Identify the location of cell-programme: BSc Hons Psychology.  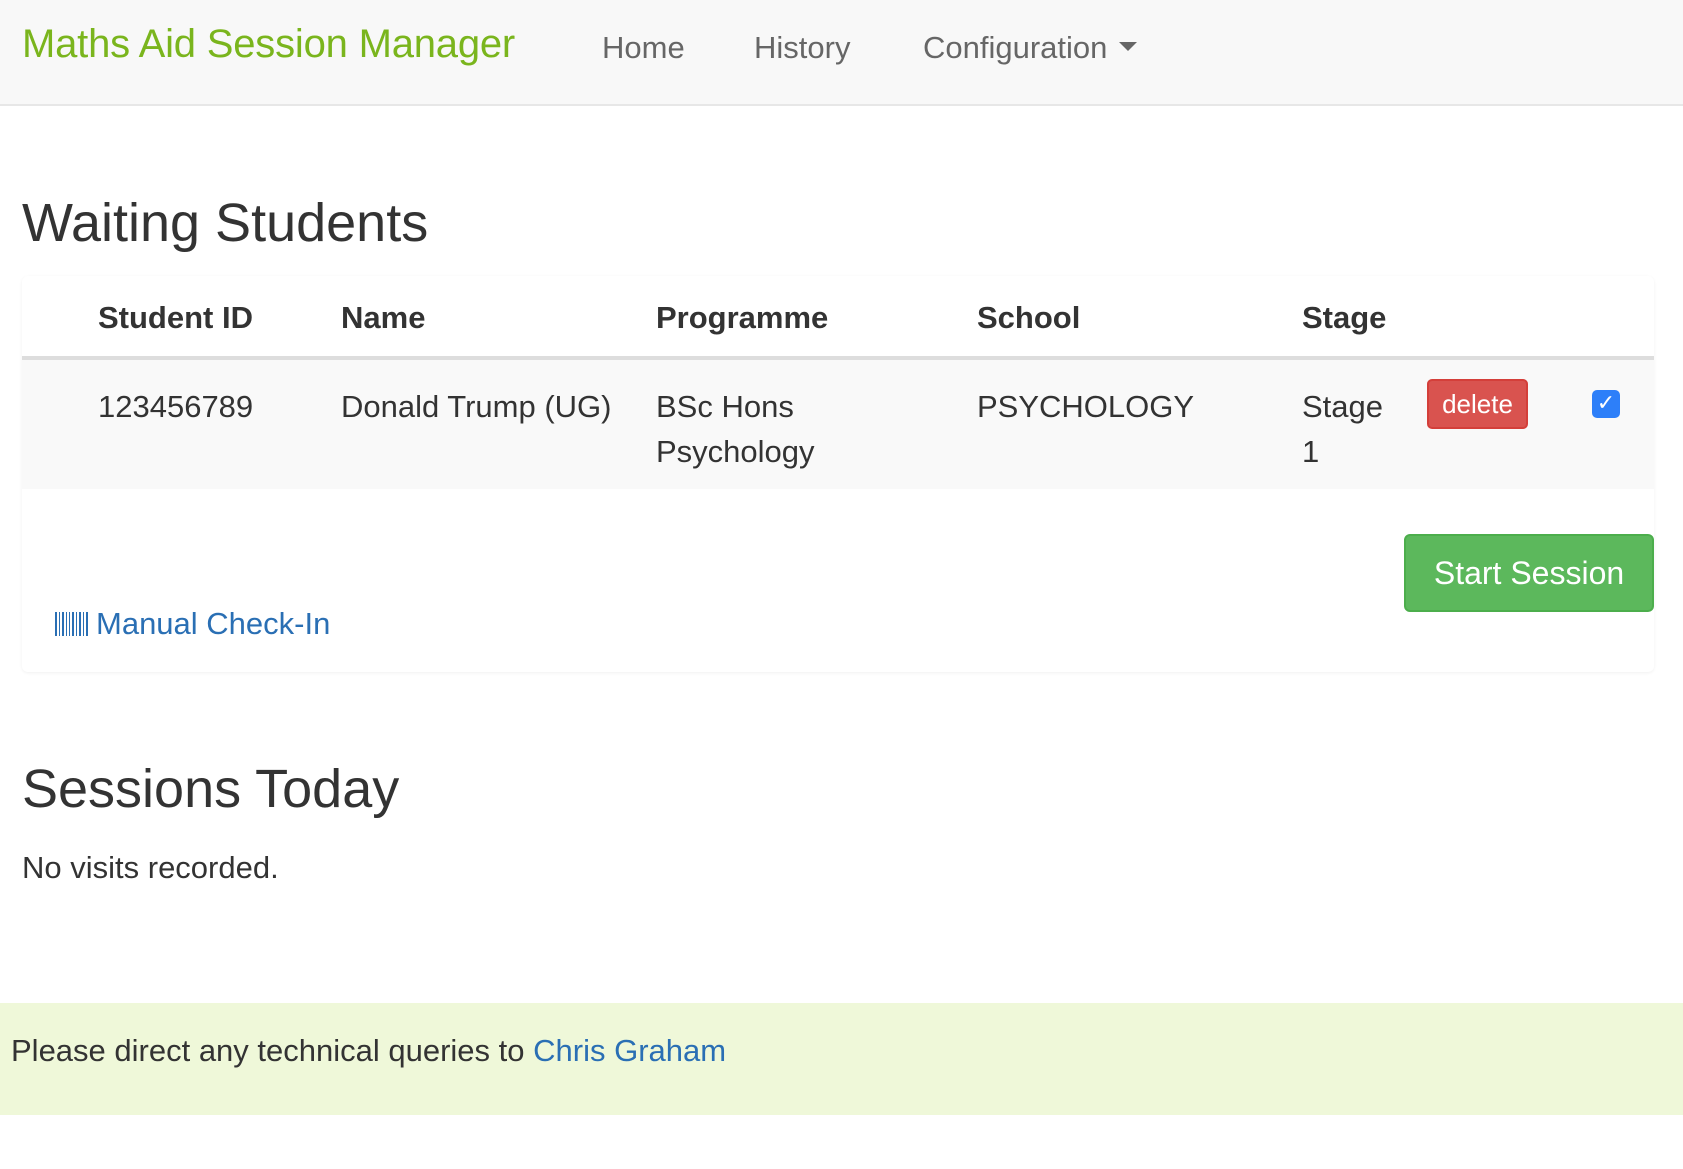
(735, 429).